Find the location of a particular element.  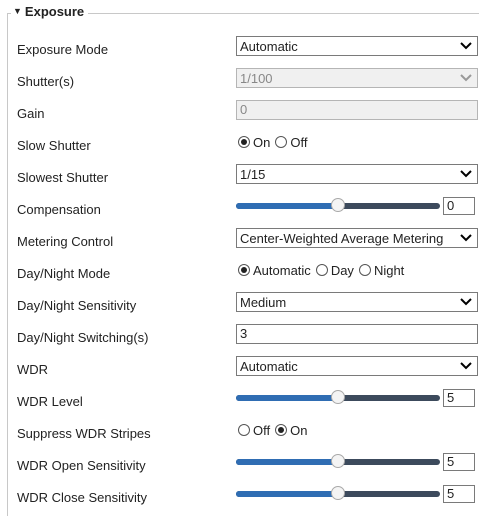

day-night-sensitivity-label: Day/Night Sensitivity is located at coordinates (77, 305).